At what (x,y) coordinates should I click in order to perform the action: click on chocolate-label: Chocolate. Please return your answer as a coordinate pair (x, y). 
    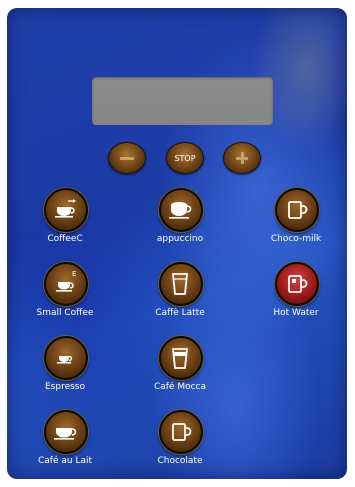
    Looking at the image, I should click on (180, 461).